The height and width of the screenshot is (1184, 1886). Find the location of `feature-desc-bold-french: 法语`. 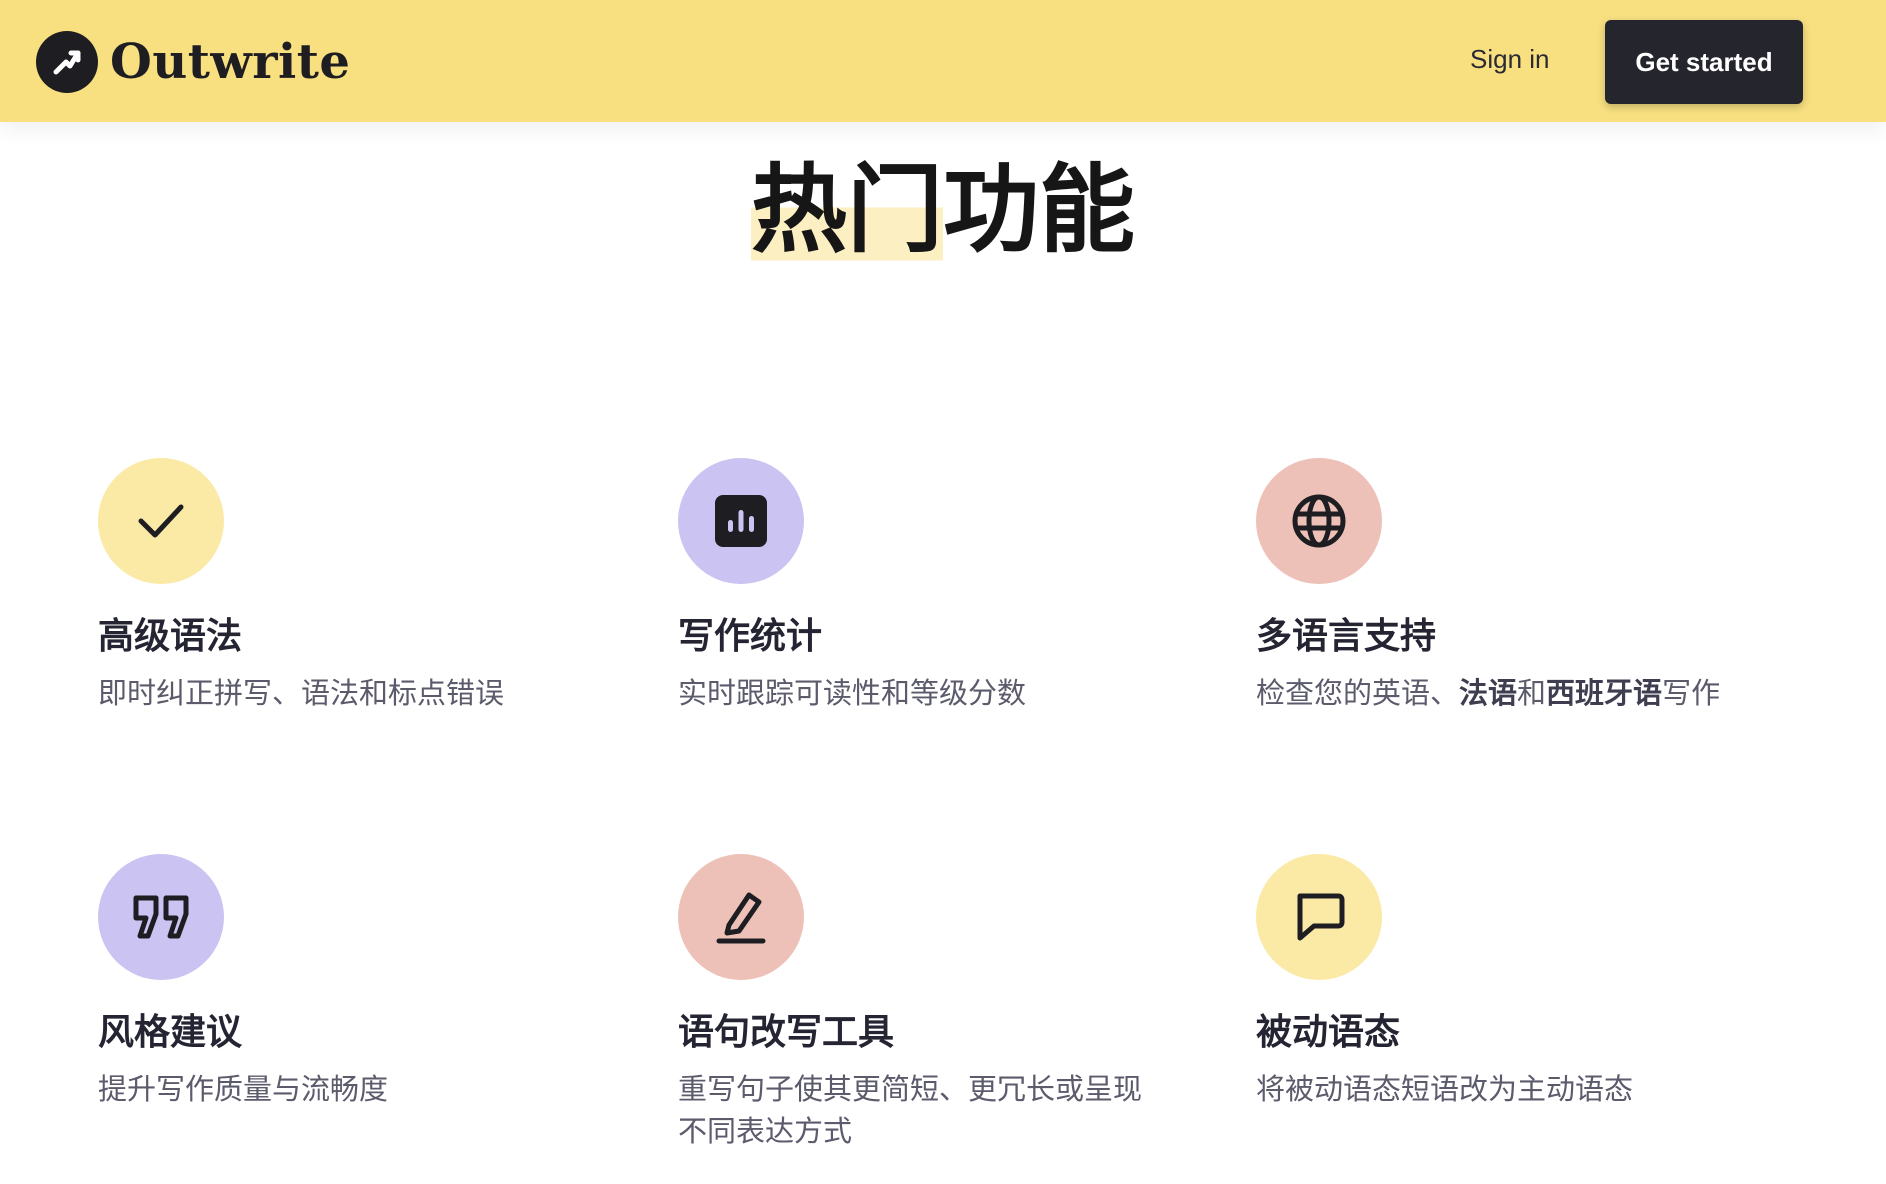

feature-desc-bold-french: 法语 is located at coordinates (1488, 693).